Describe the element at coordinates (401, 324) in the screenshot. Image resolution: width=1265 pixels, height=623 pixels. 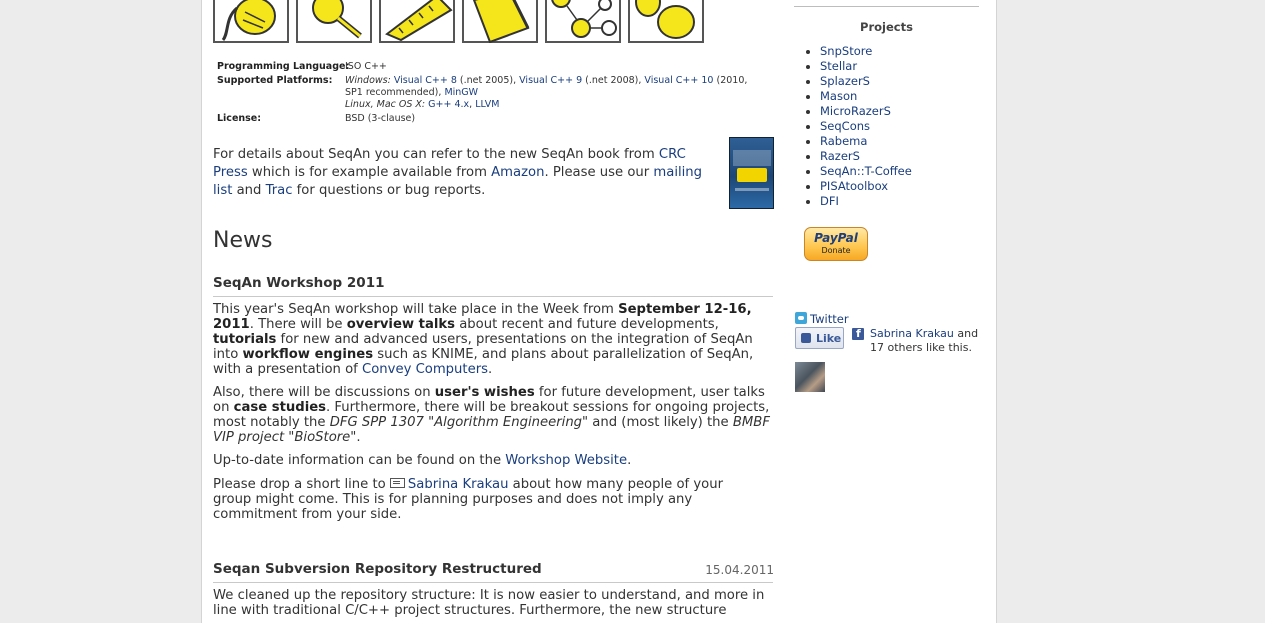
I see `workshop-overview-talks: overview talks` at that location.